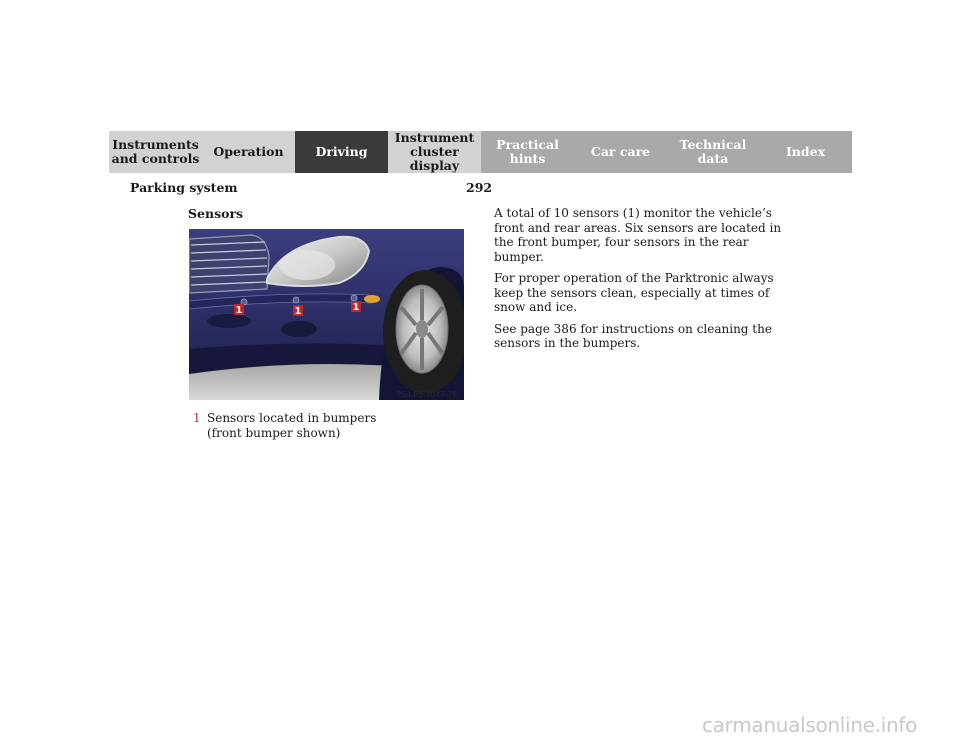 The width and height of the screenshot is (960, 742). What do you see at coordinates (229, 264) in the screenshot?
I see `grille` at bounding box center [229, 264].